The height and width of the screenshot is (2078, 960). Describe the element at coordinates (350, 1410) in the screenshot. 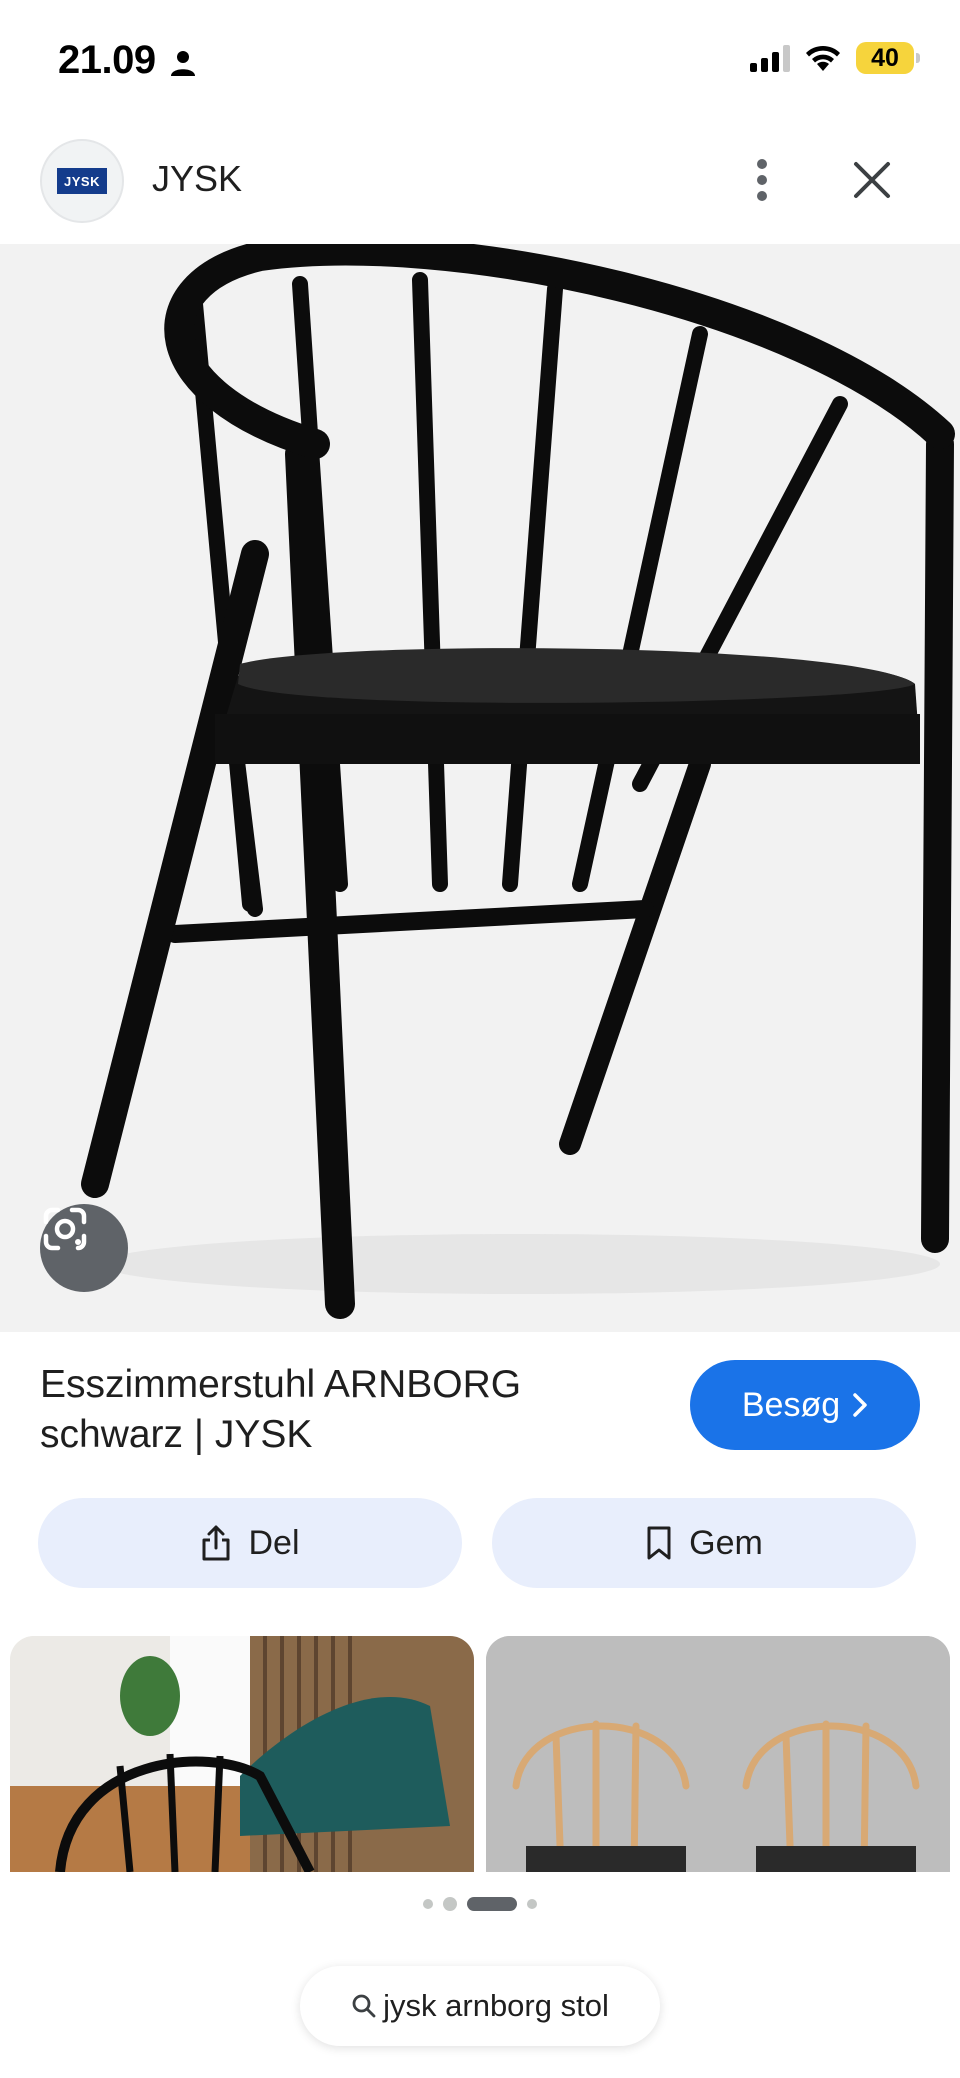

I see `result-title: Esszimmerstuhl ARNBORG schwarz | JYSK` at that location.